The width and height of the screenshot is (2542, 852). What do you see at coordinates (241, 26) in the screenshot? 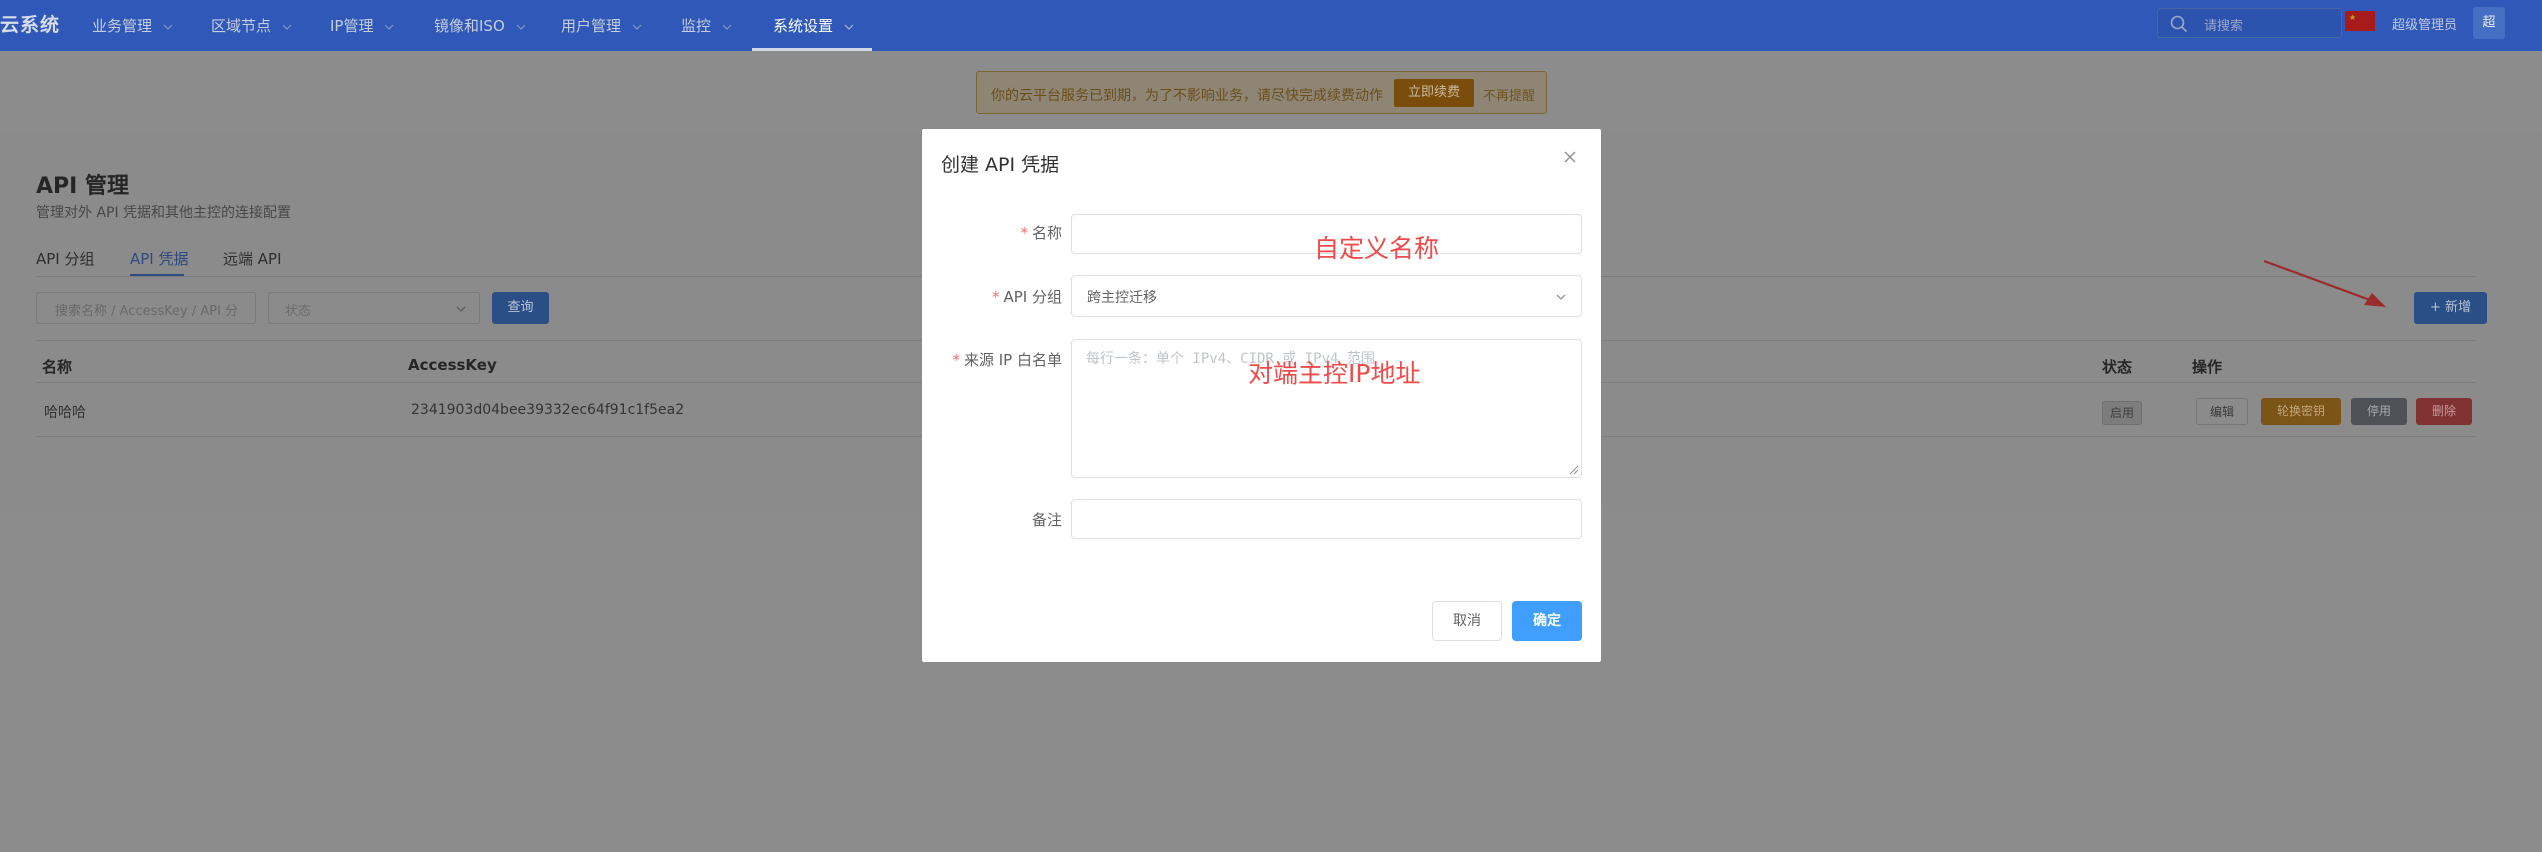
I see `nav-item-label: 区域节点` at bounding box center [241, 26].